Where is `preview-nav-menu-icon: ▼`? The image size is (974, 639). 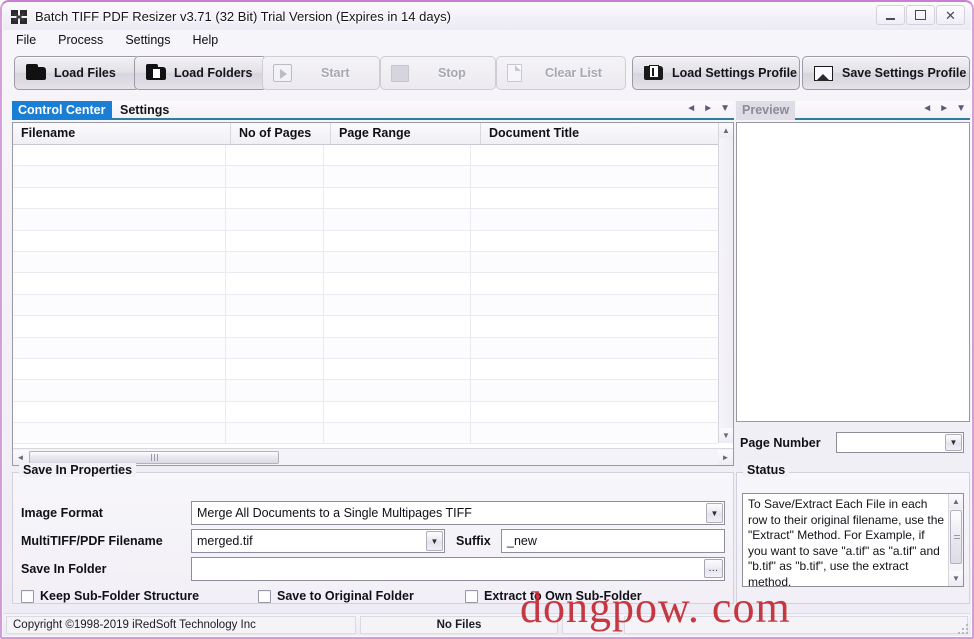
preview-nav-menu-icon: ▼ is located at coordinates (961, 108).